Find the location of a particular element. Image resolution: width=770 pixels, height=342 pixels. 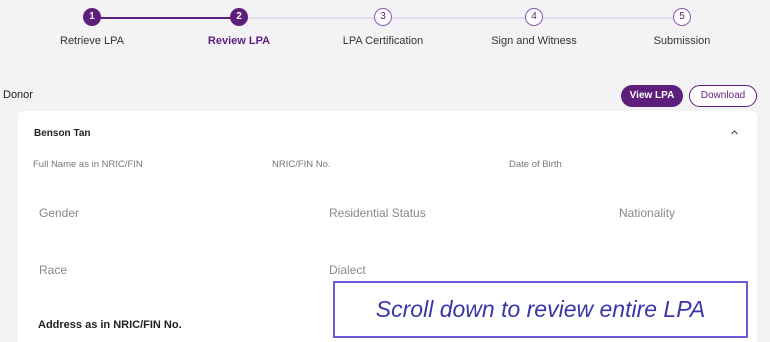

field-label-race: Race is located at coordinates (53, 270).